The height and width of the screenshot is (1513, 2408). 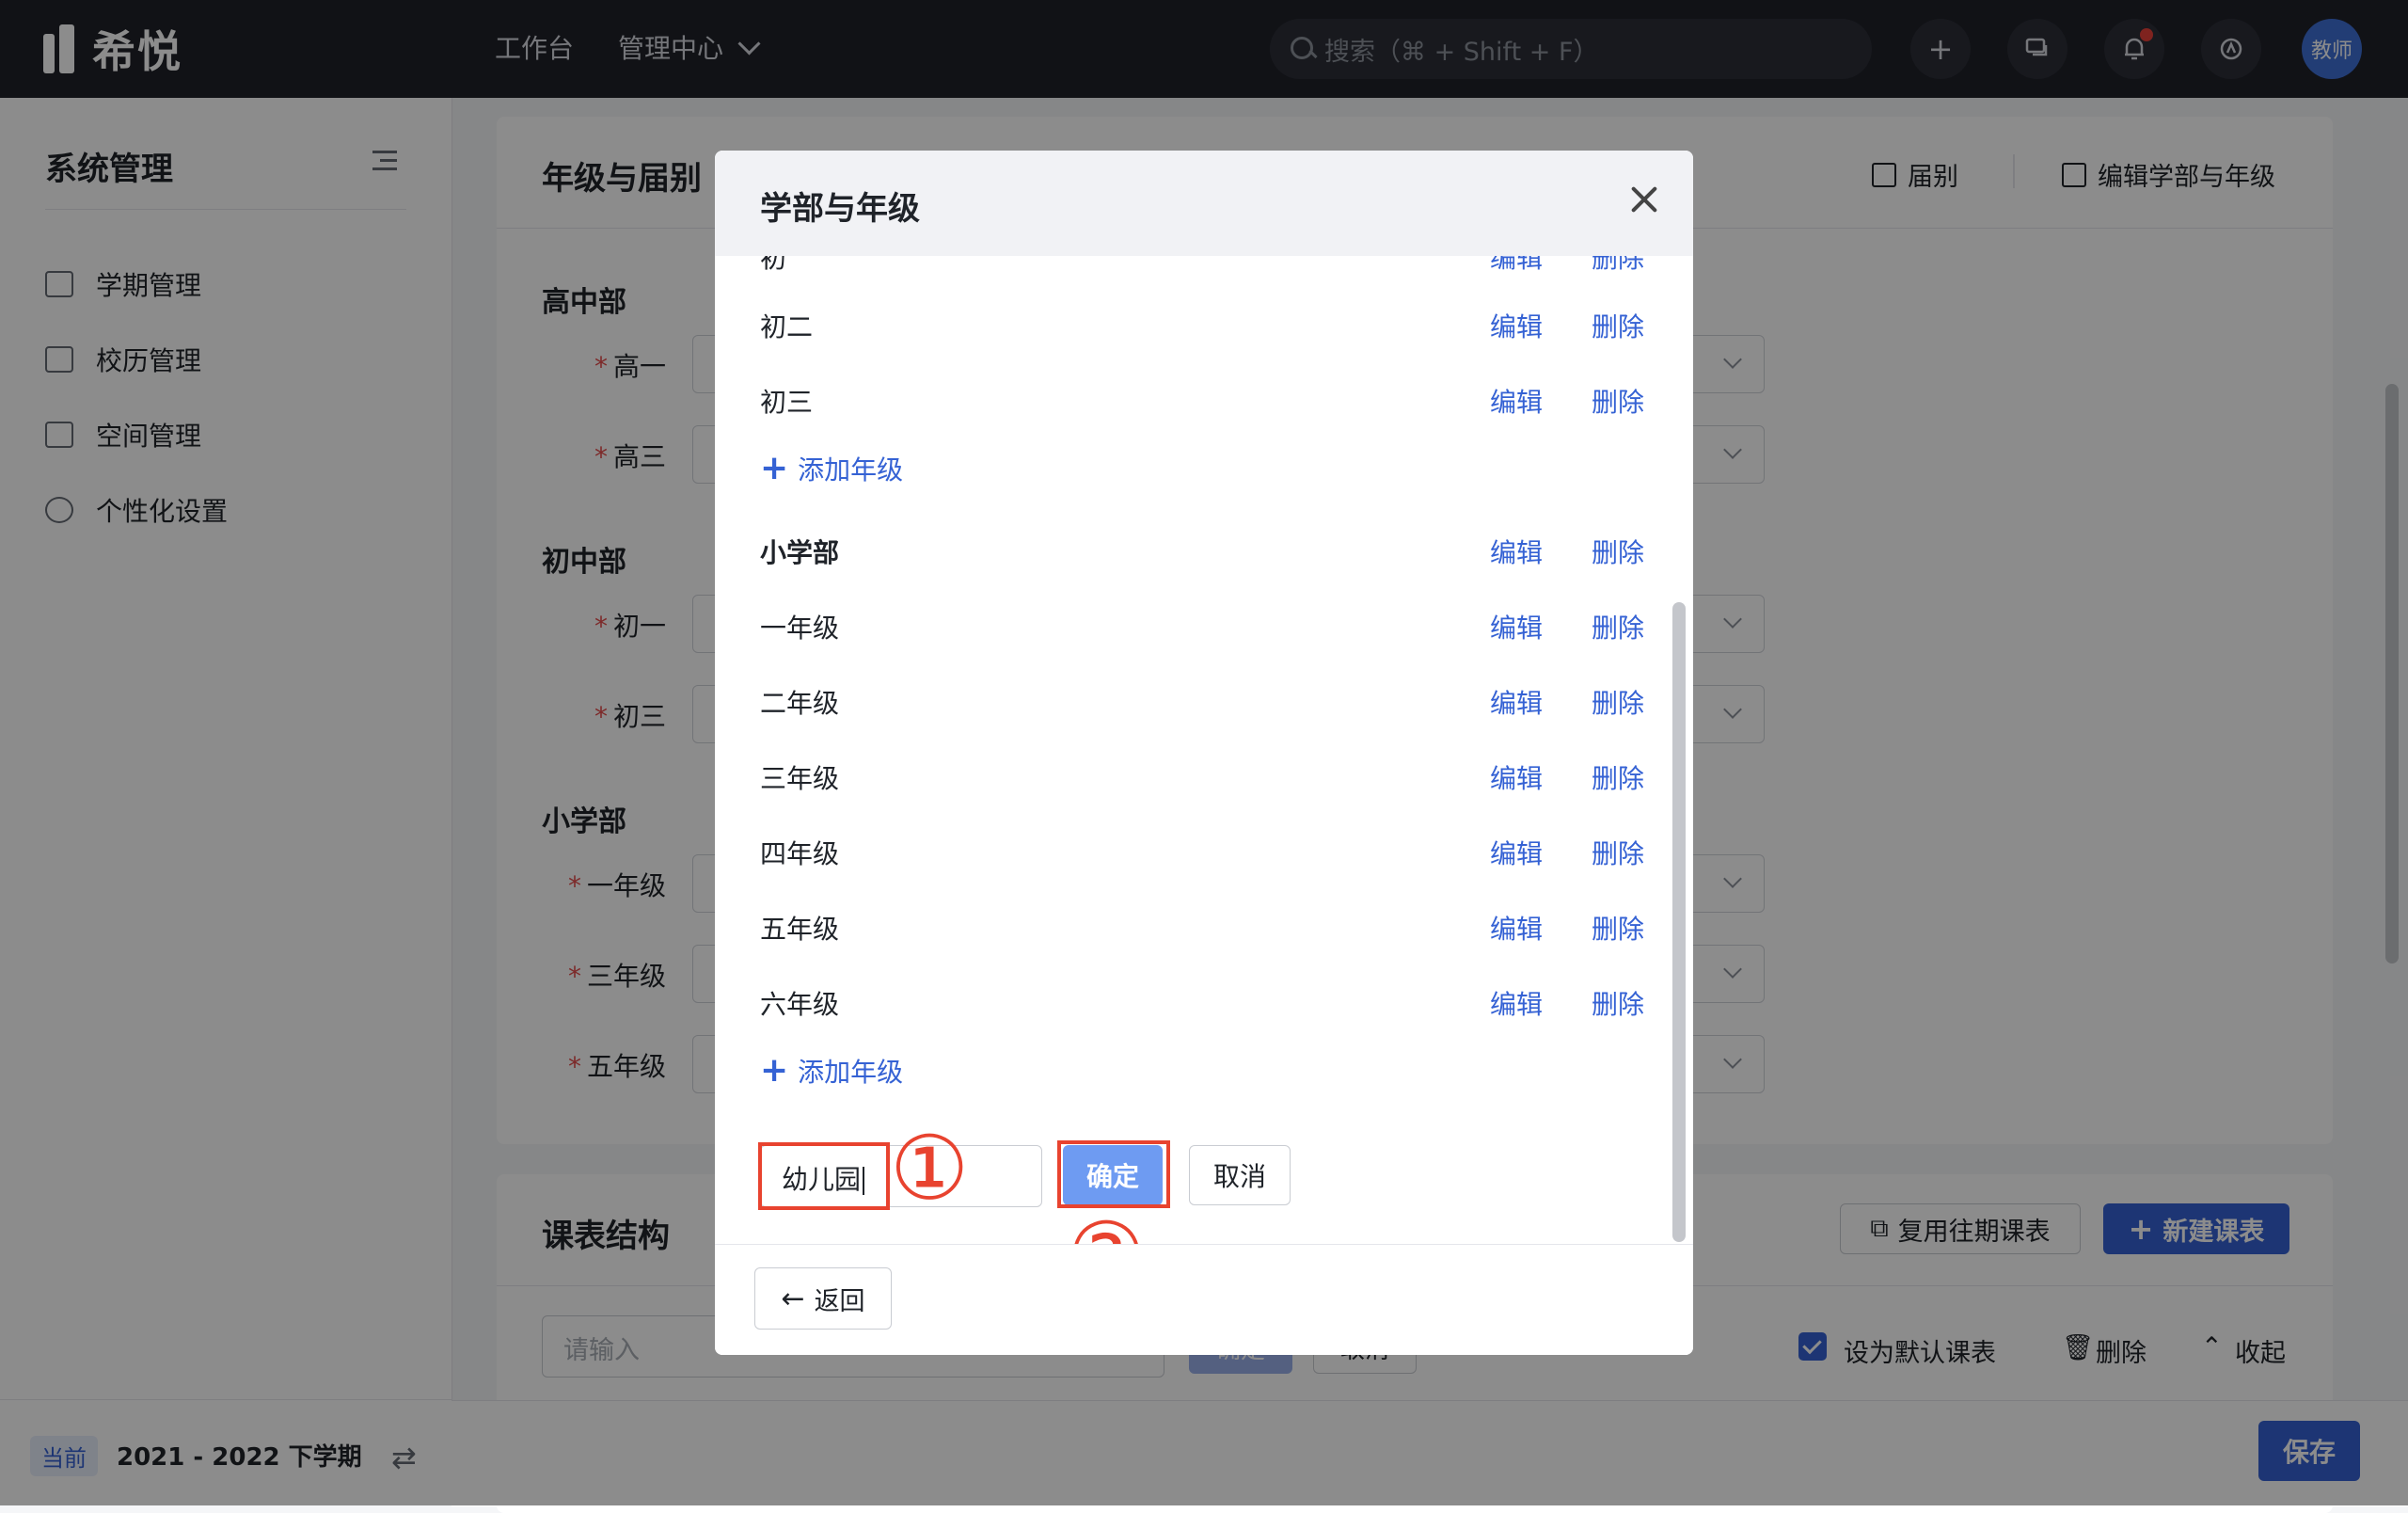 I want to click on grade-name: 四年级, so click(x=800, y=853).